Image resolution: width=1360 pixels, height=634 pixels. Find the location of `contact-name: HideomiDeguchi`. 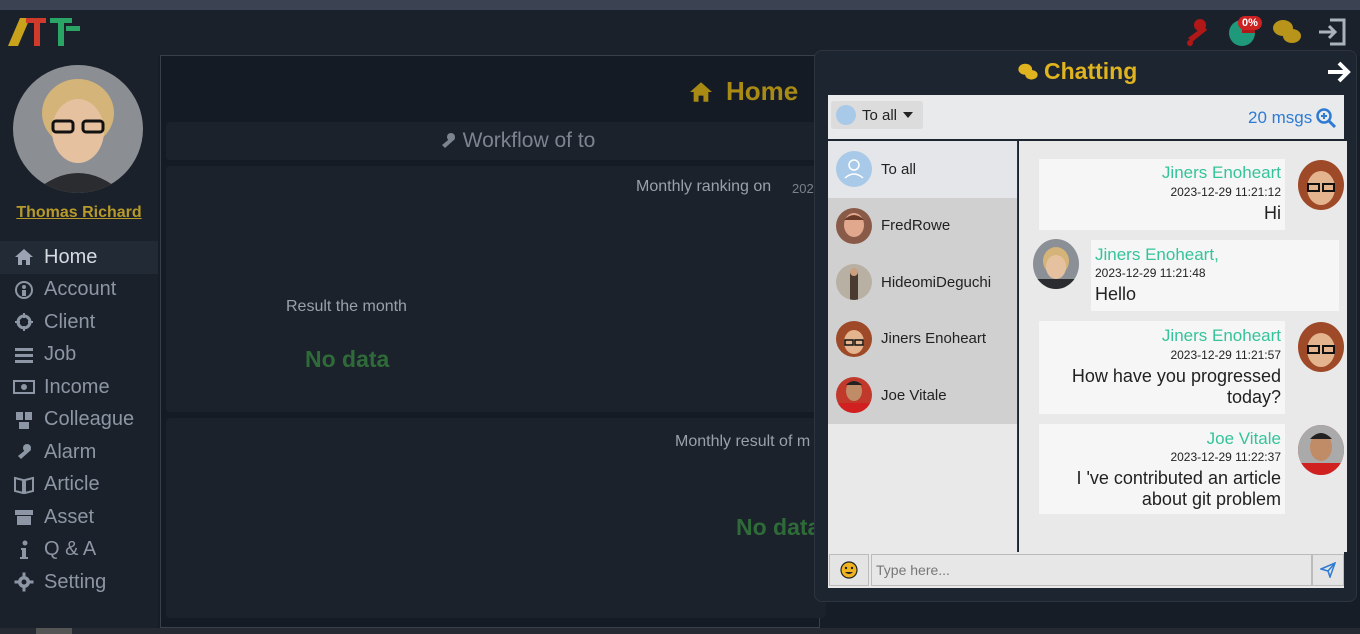

contact-name: HideomiDeguchi is located at coordinates (936, 282).